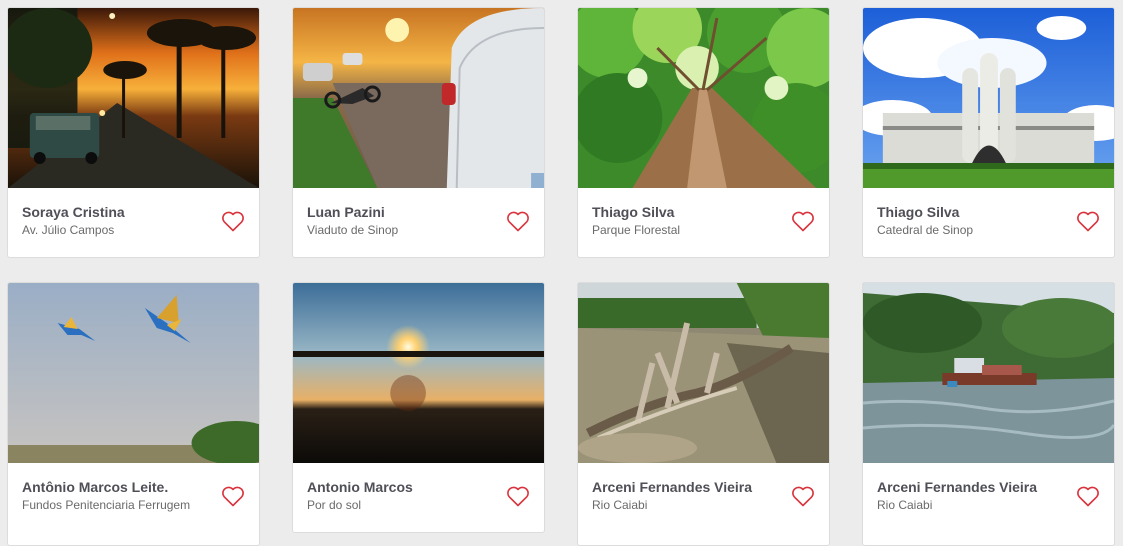 This screenshot has height=546, width=1123. What do you see at coordinates (68, 230) in the screenshot?
I see `location-name: Av. Júlio Campos` at bounding box center [68, 230].